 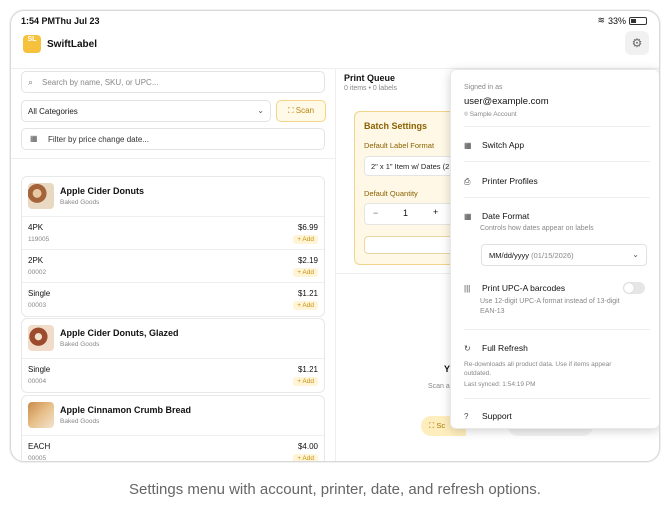 I want to click on variant-code: 00003, so click(x=37, y=305).